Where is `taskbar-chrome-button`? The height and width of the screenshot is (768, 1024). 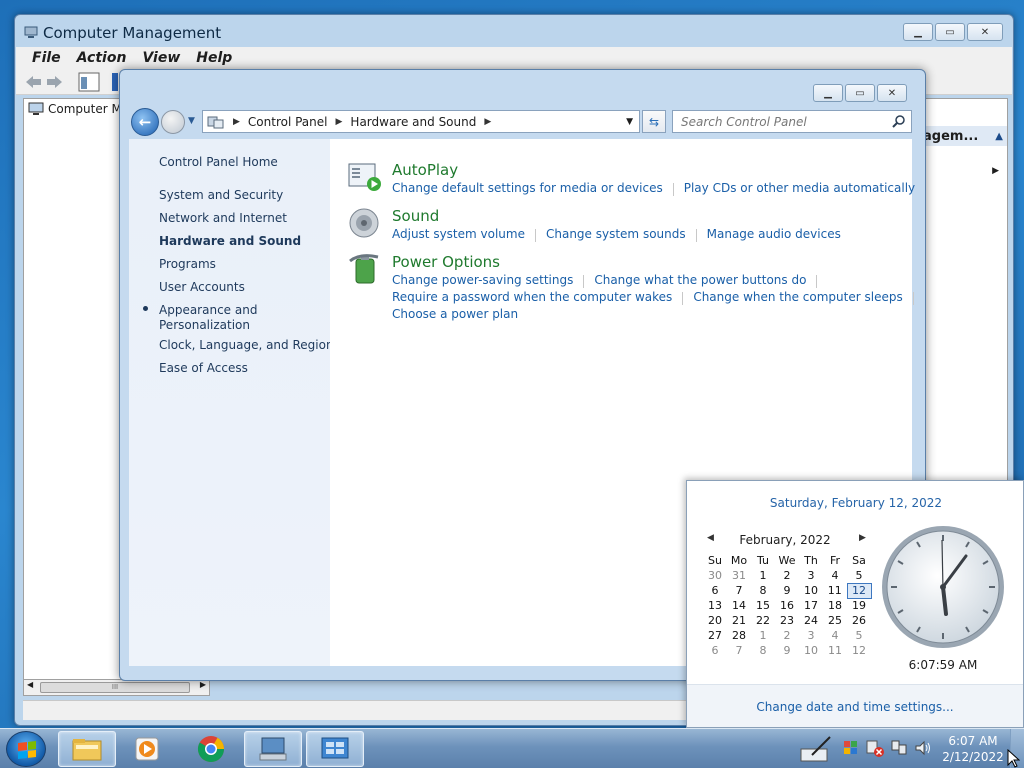
taskbar-chrome-button is located at coordinates (211, 749).